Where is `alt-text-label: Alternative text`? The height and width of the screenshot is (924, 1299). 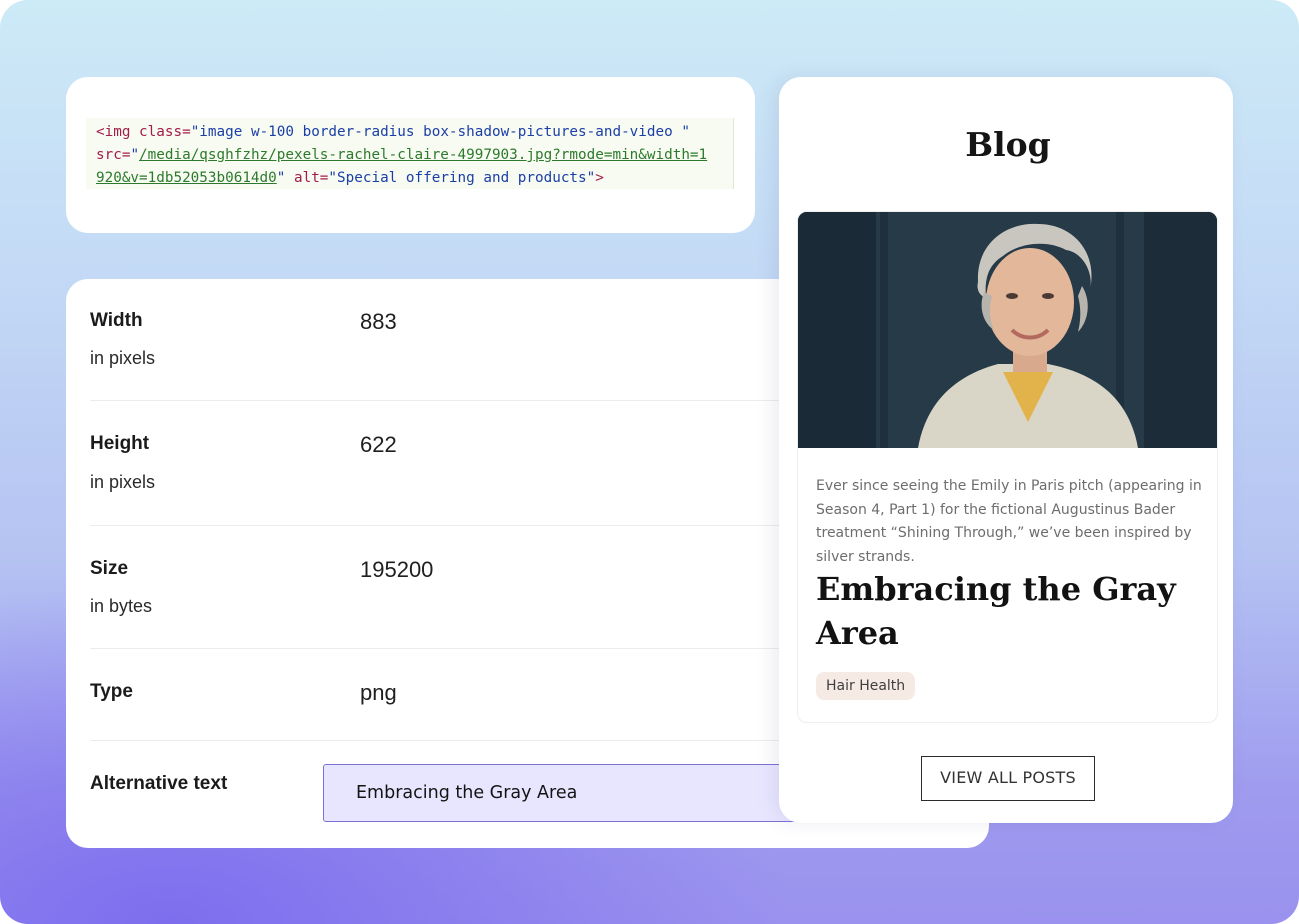 alt-text-label: Alternative text is located at coordinates (159, 783).